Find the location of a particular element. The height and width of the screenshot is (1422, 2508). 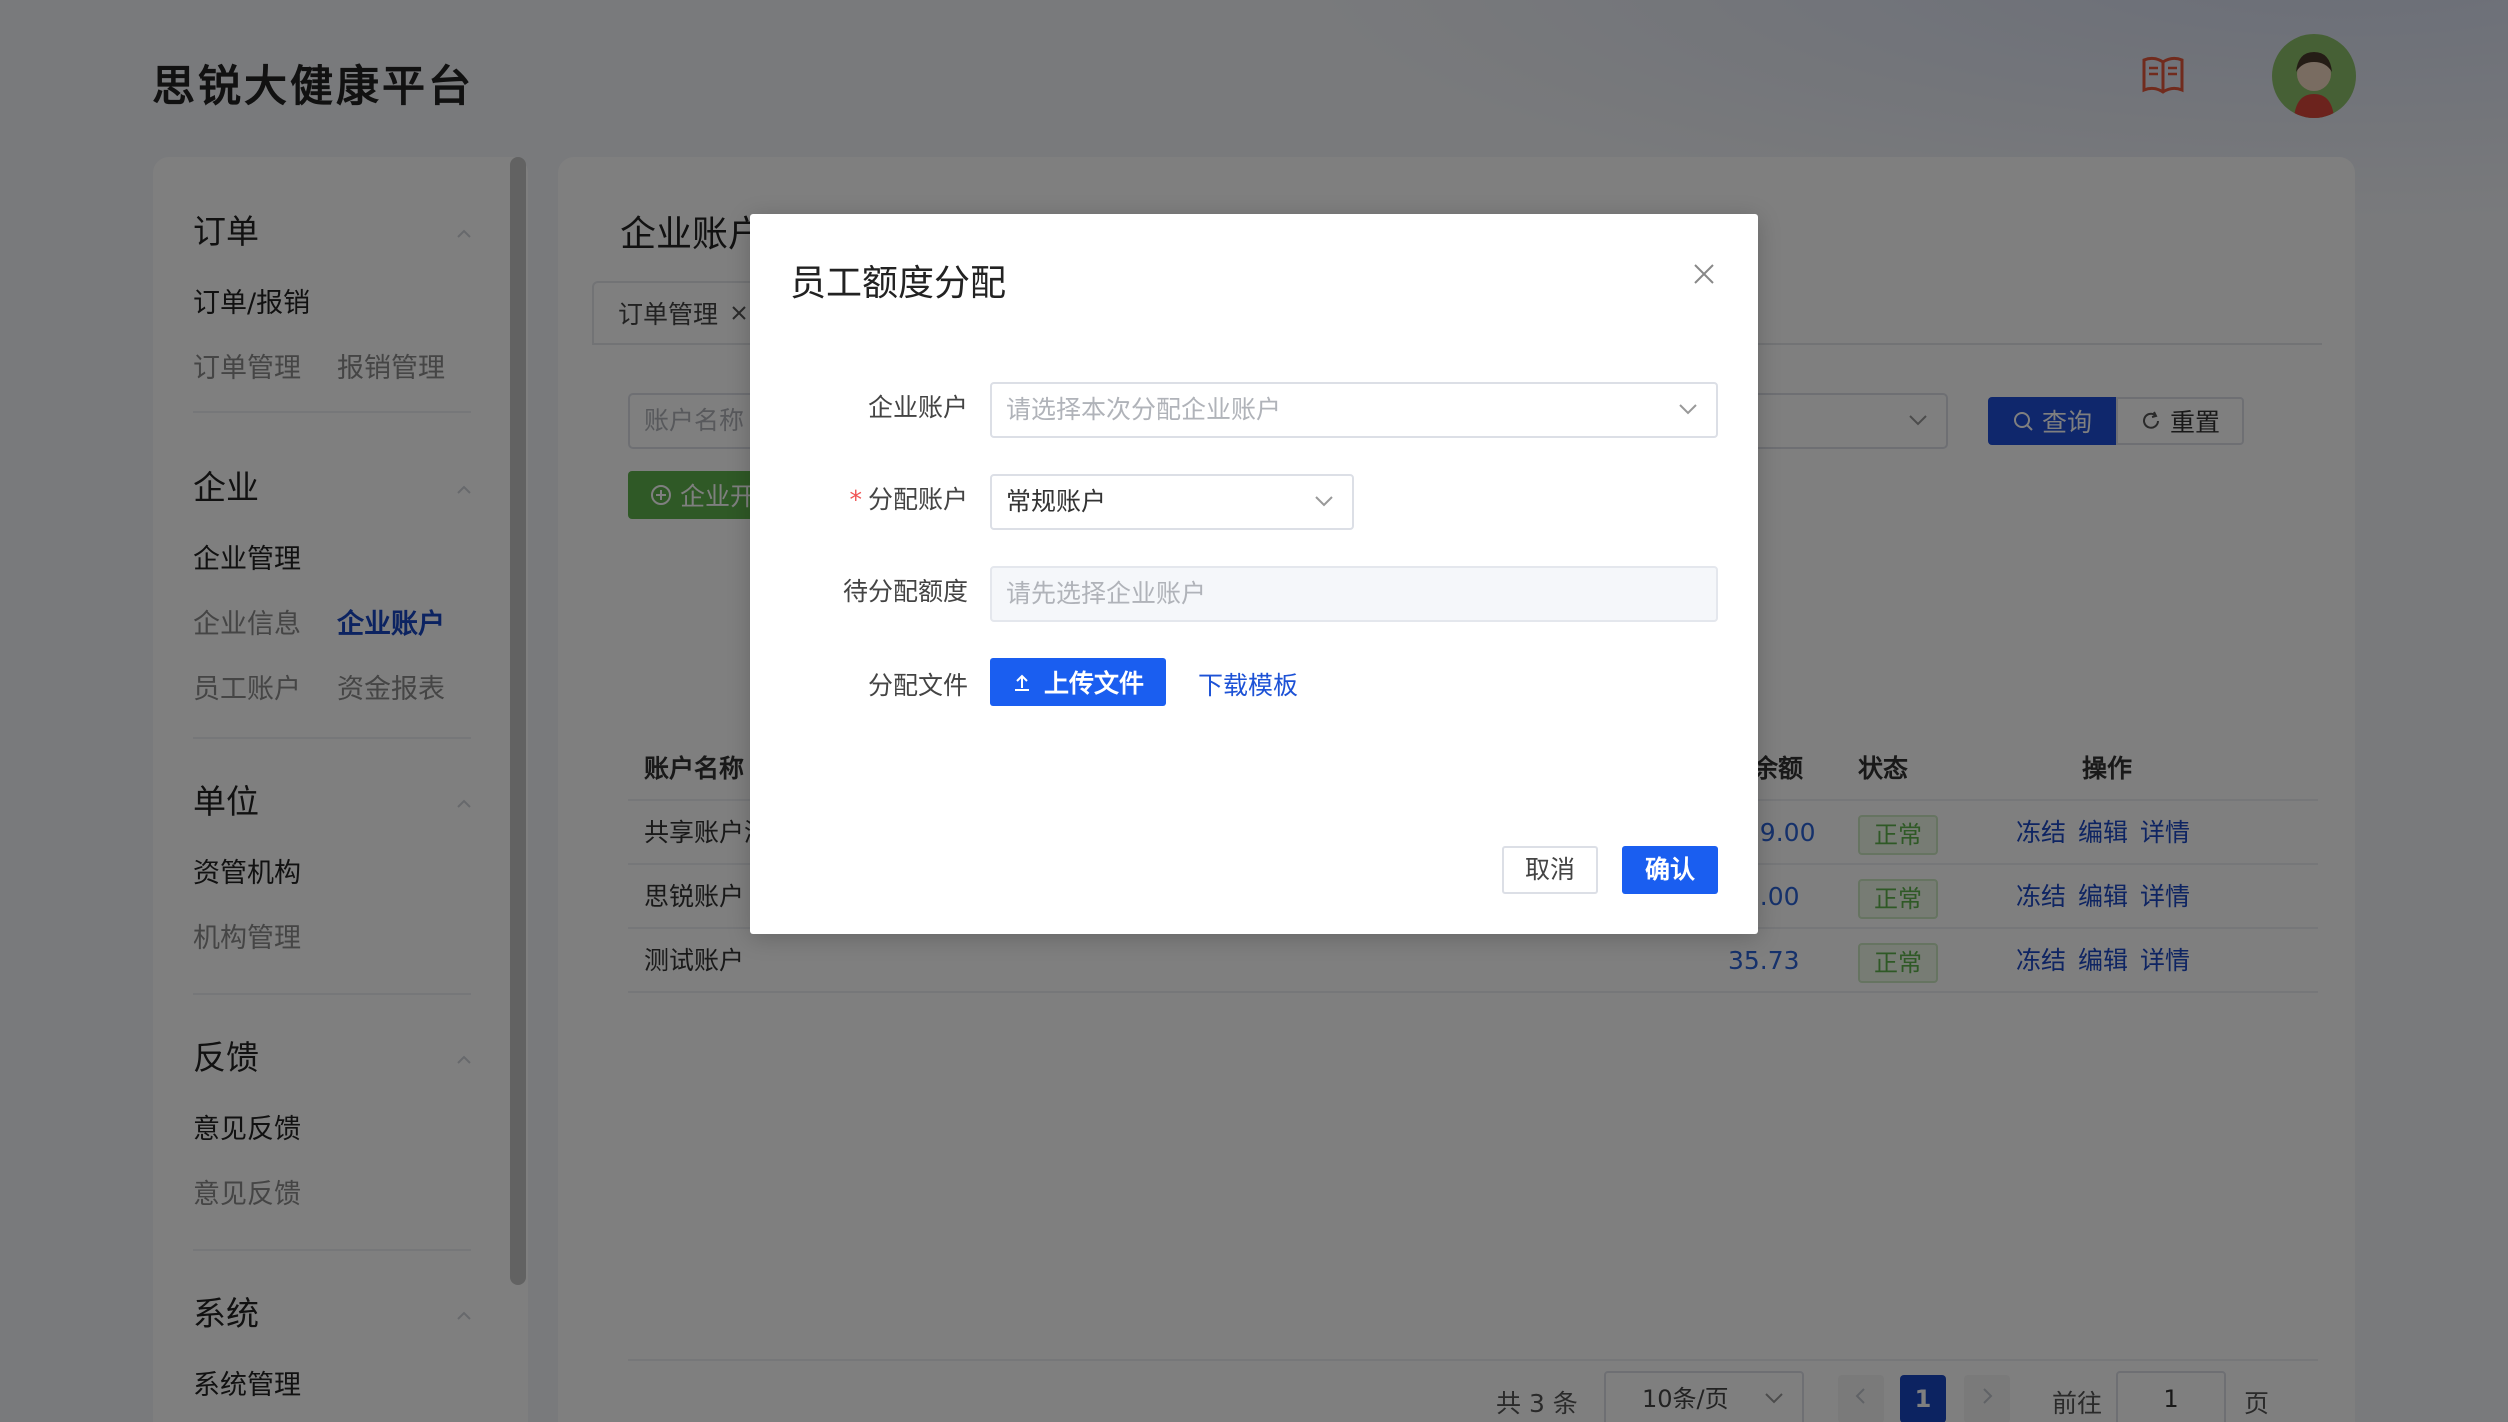

required-mark: * is located at coordinates (855, 499).